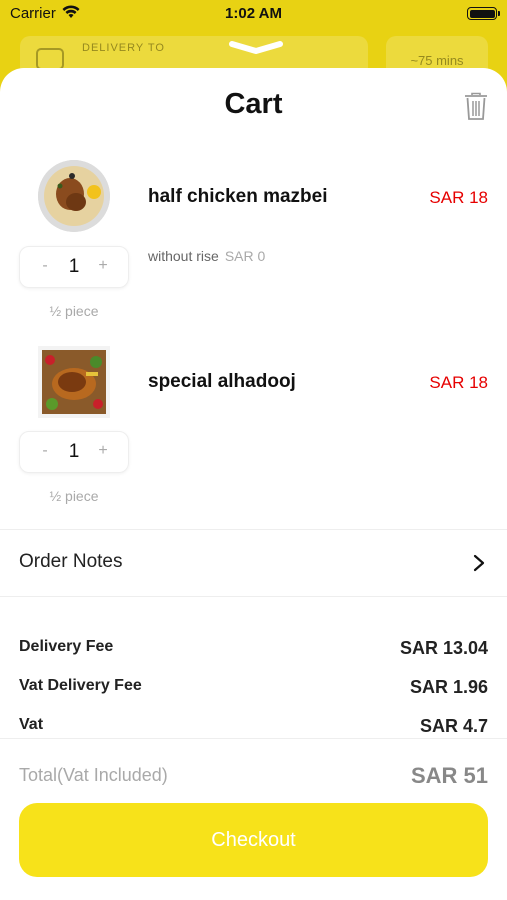 This screenshot has width=507, height=900. What do you see at coordinates (31, 724) in the screenshot?
I see `fee-label: Vat` at bounding box center [31, 724].